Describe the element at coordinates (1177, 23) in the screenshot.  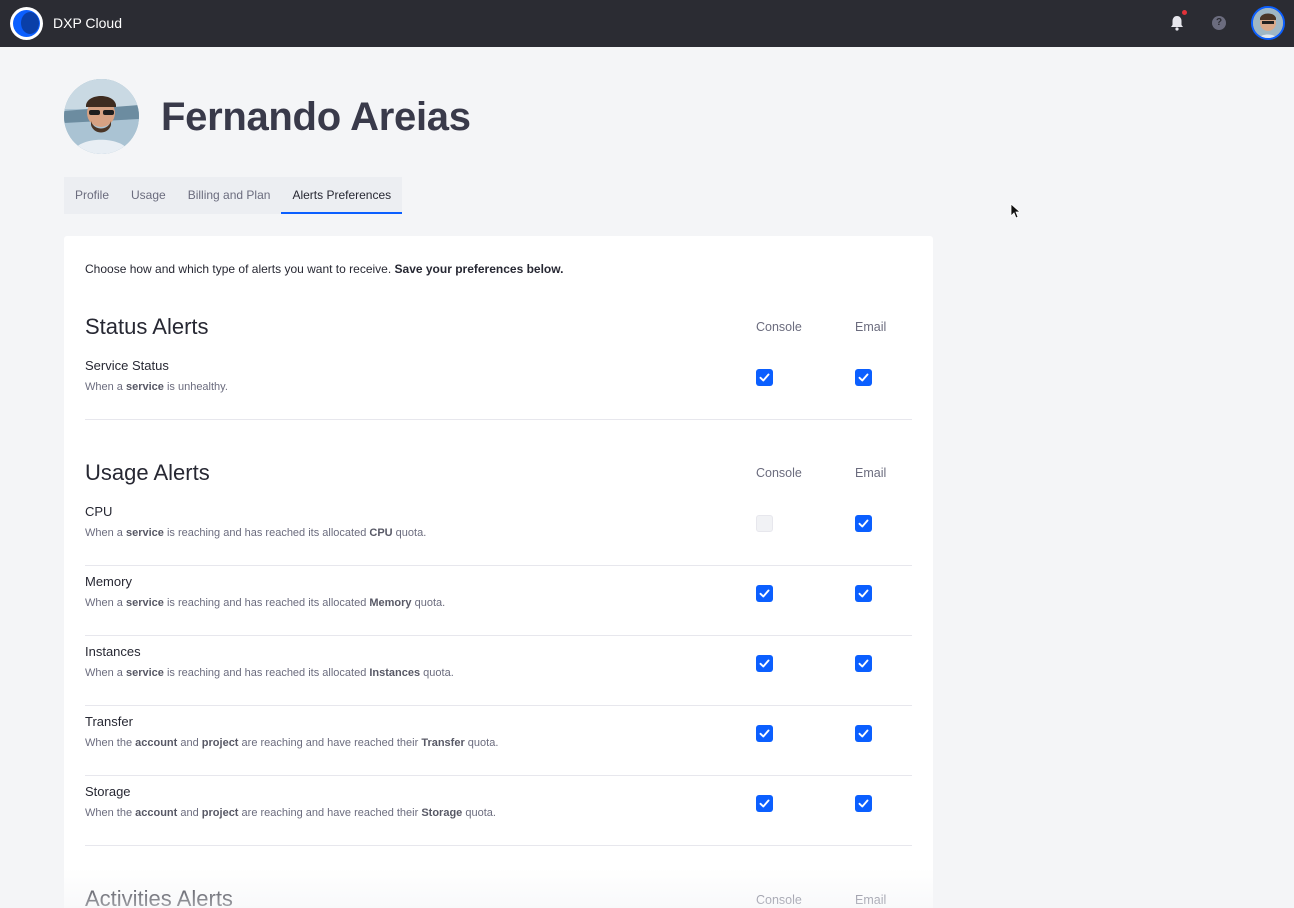
I see `bell-icon` at that location.